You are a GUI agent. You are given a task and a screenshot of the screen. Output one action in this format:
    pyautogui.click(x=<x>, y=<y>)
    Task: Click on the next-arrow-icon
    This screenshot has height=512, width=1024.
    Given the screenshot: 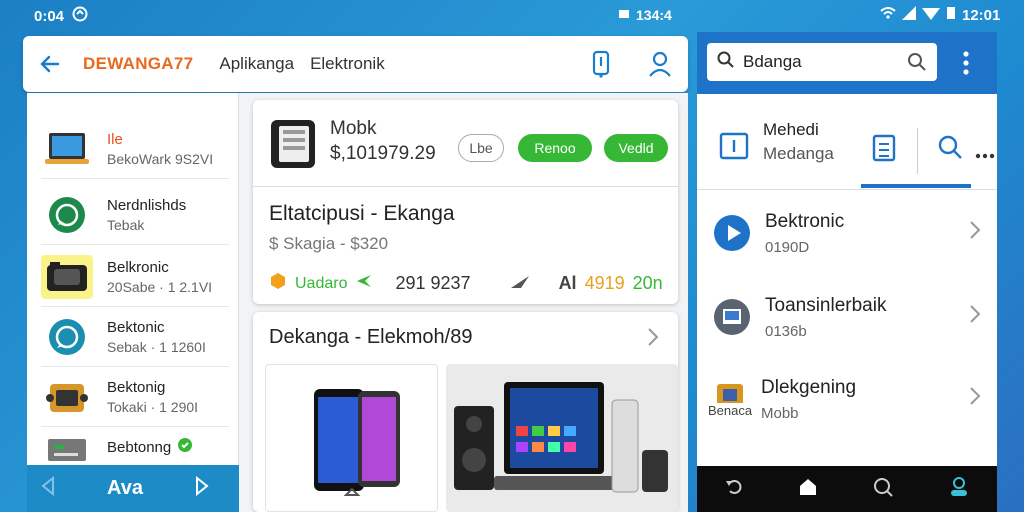 What is the action you would take?
    pyautogui.click(x=202, y=488)
    